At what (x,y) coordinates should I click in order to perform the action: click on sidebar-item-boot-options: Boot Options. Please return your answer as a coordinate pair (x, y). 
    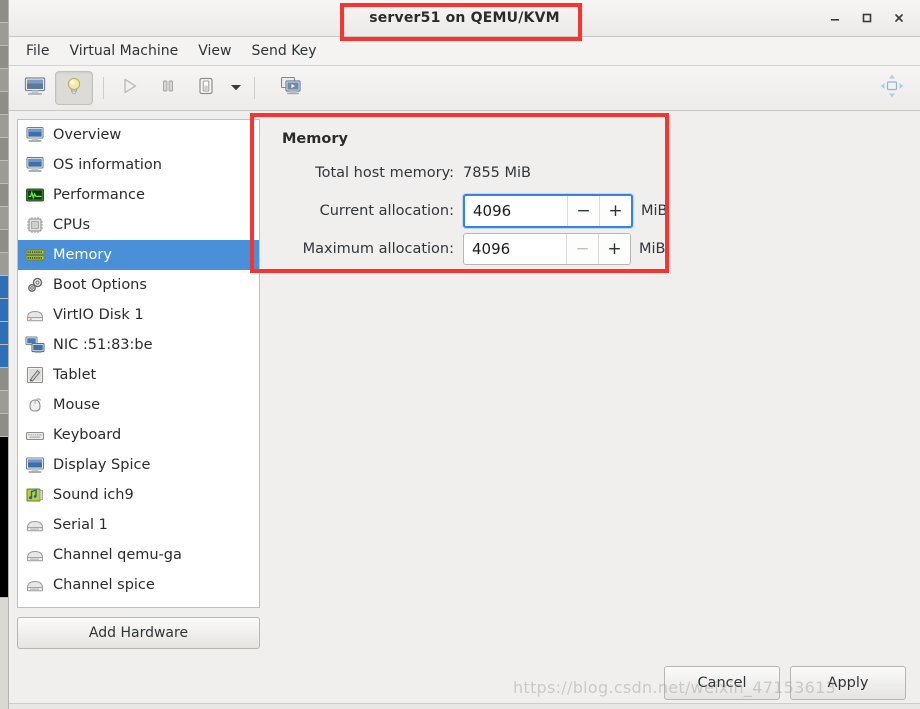
    Looking at the image, I should click on (138, 285).